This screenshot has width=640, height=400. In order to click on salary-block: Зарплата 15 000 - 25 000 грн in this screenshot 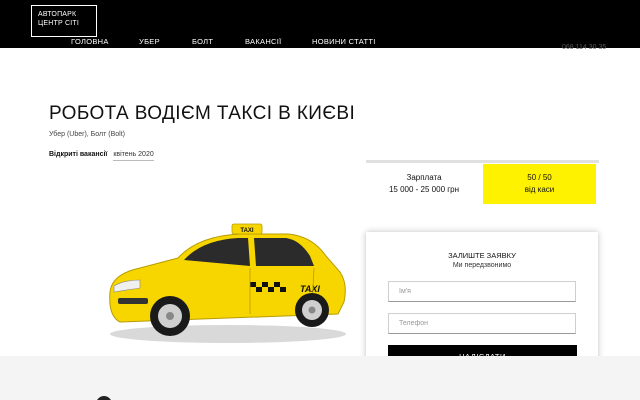, I will do `click(424, 184)`.